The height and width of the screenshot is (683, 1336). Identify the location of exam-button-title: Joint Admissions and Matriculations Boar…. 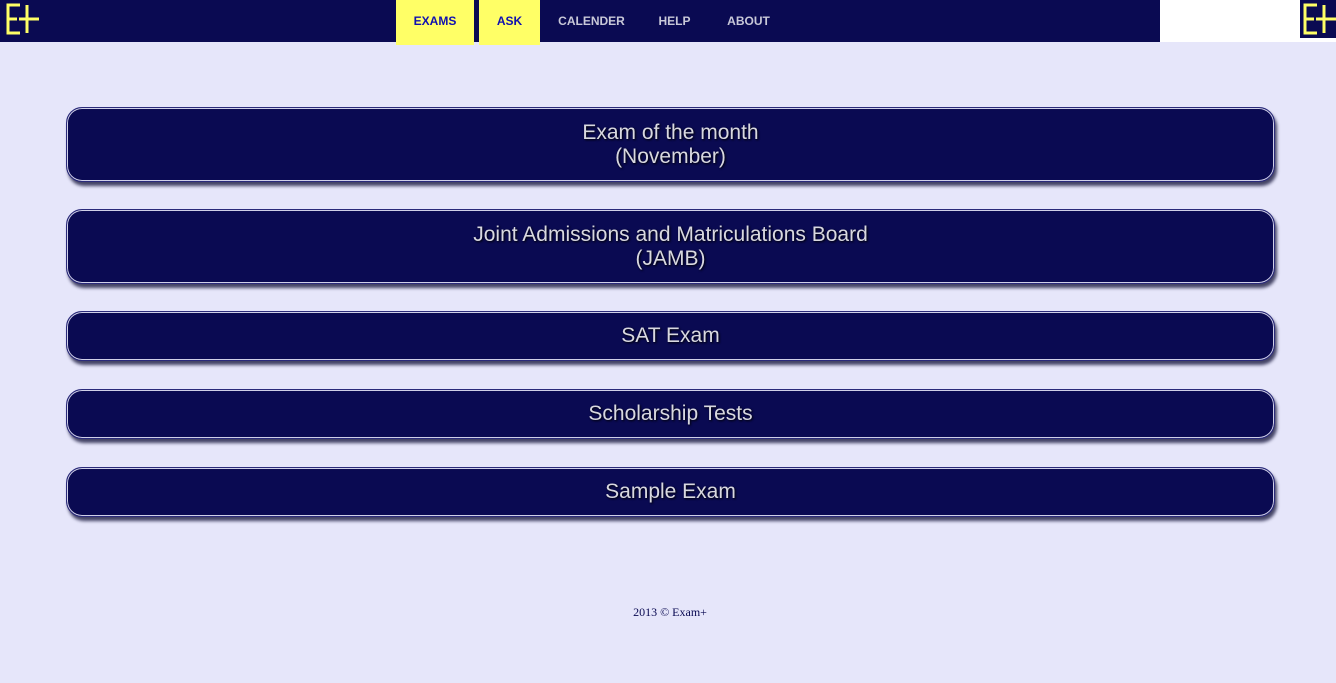
(670, 234).